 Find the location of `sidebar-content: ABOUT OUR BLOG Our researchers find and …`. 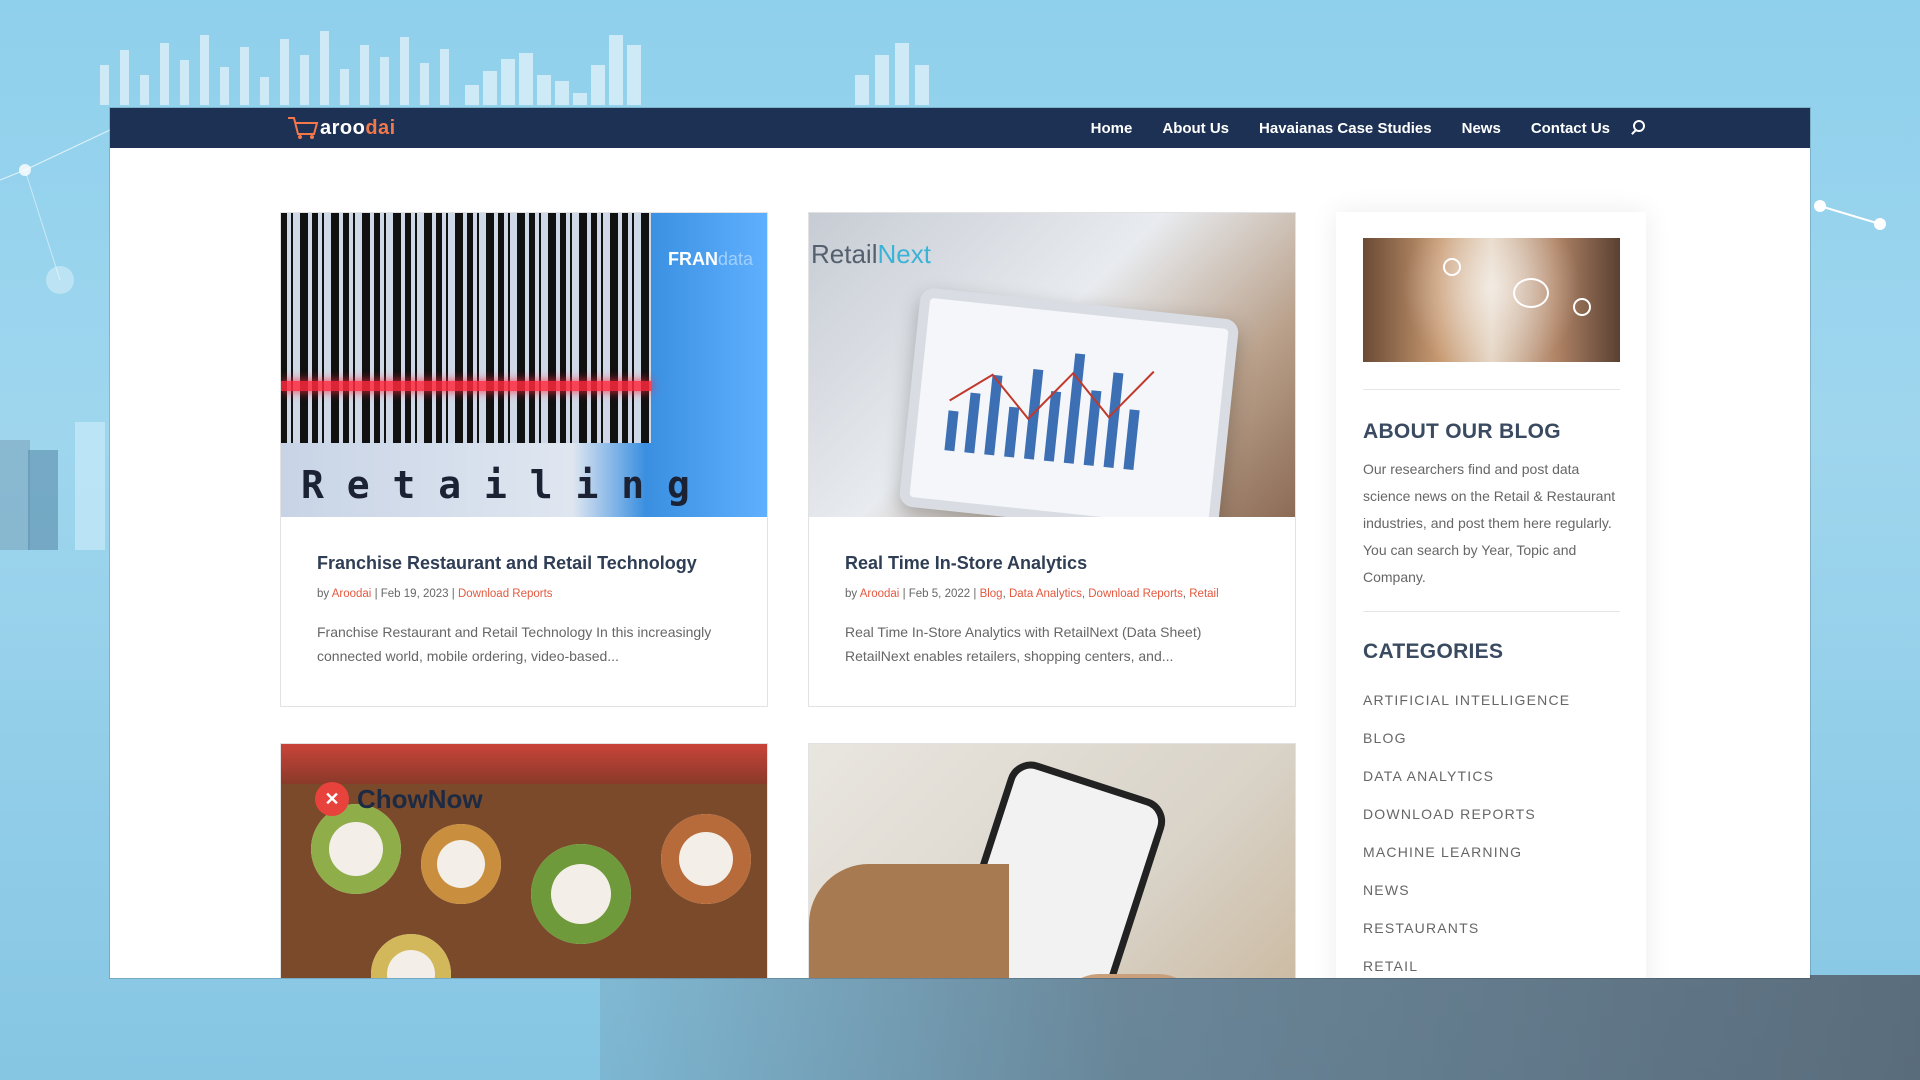

sidebar-content: ABOUT OUR BLOG Our researchers find and … is located at coordinates (1491, 608).